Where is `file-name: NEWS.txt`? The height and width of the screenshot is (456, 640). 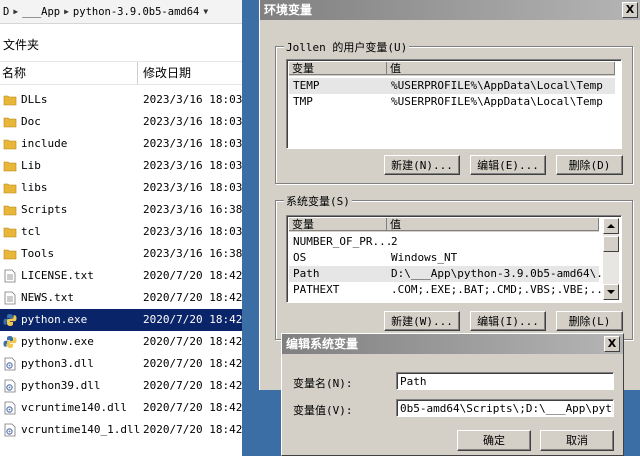 file-name: NEWS.txt is located at coordinates (47, 297).